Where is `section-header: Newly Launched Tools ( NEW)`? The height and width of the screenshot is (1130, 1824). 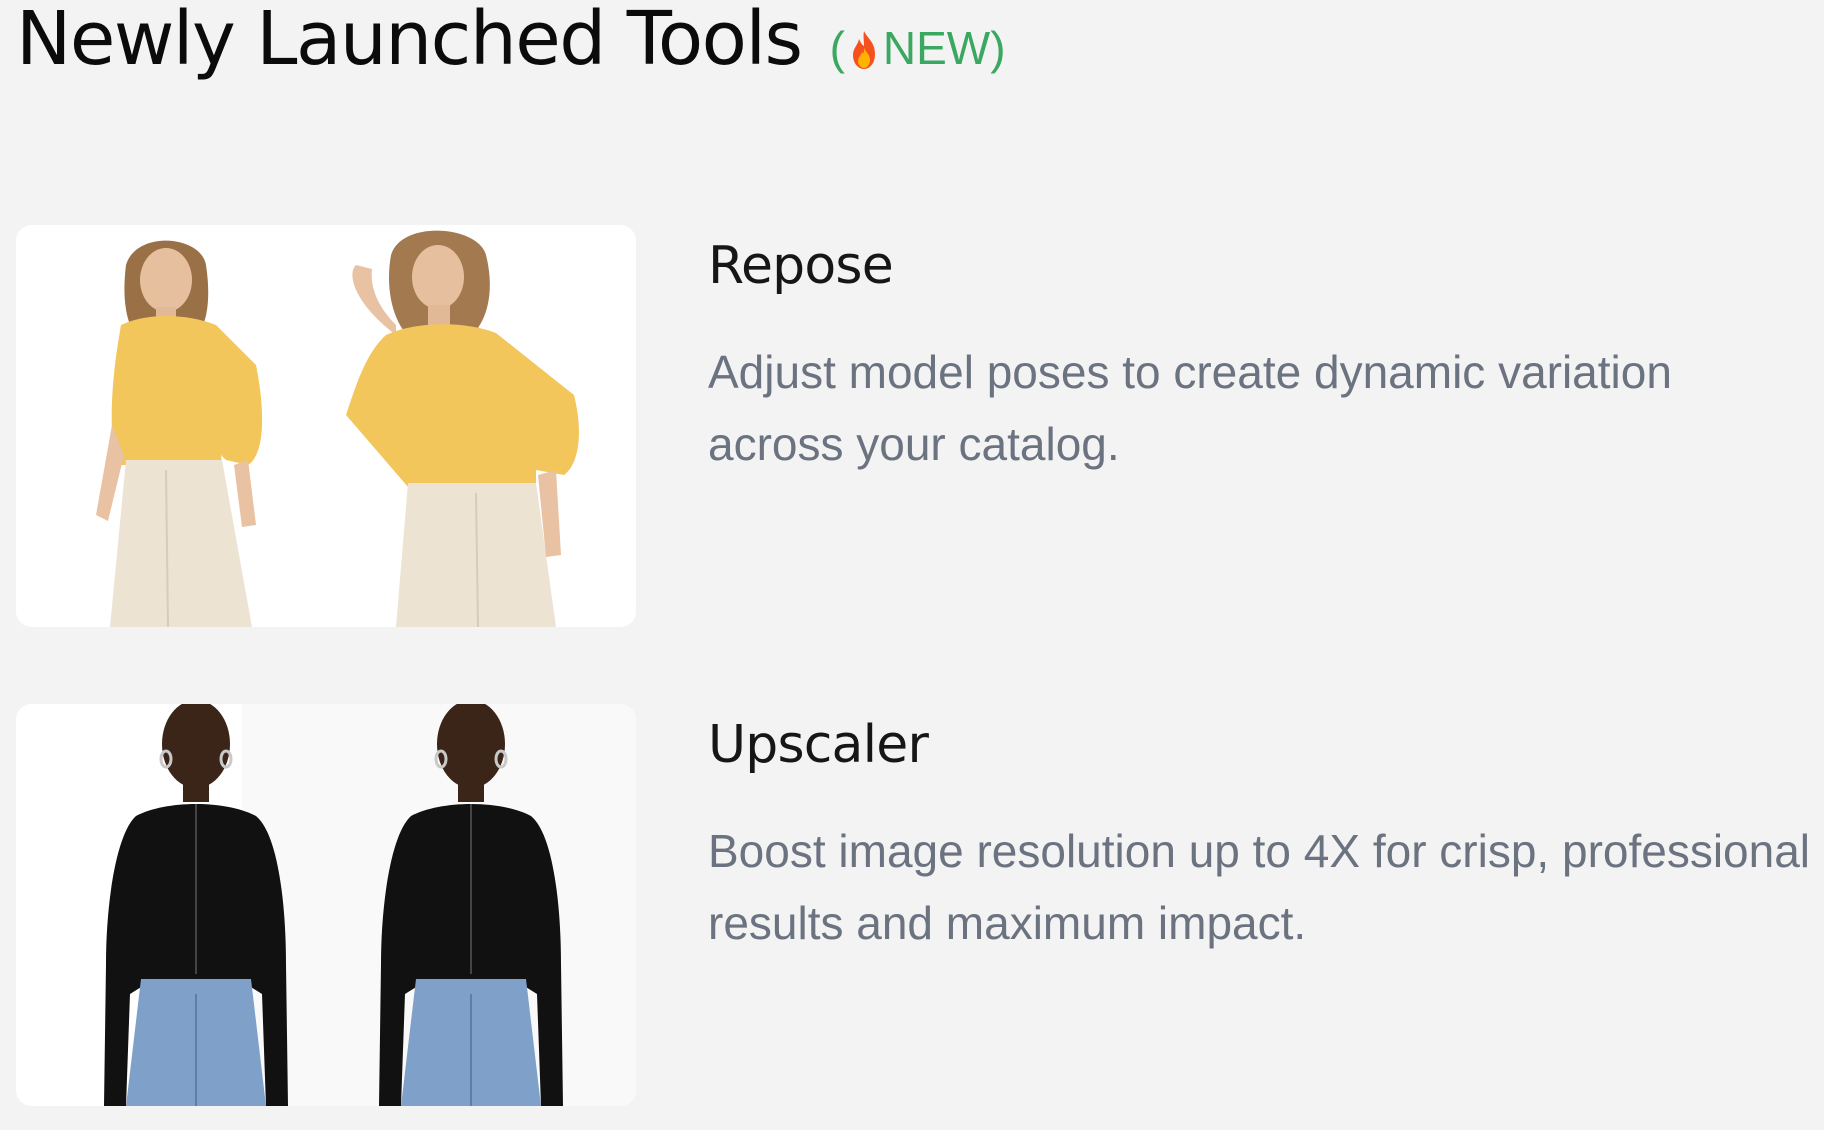 section-header: Newly Launched Tools ( NEW) is located at coordinates (511, 41).